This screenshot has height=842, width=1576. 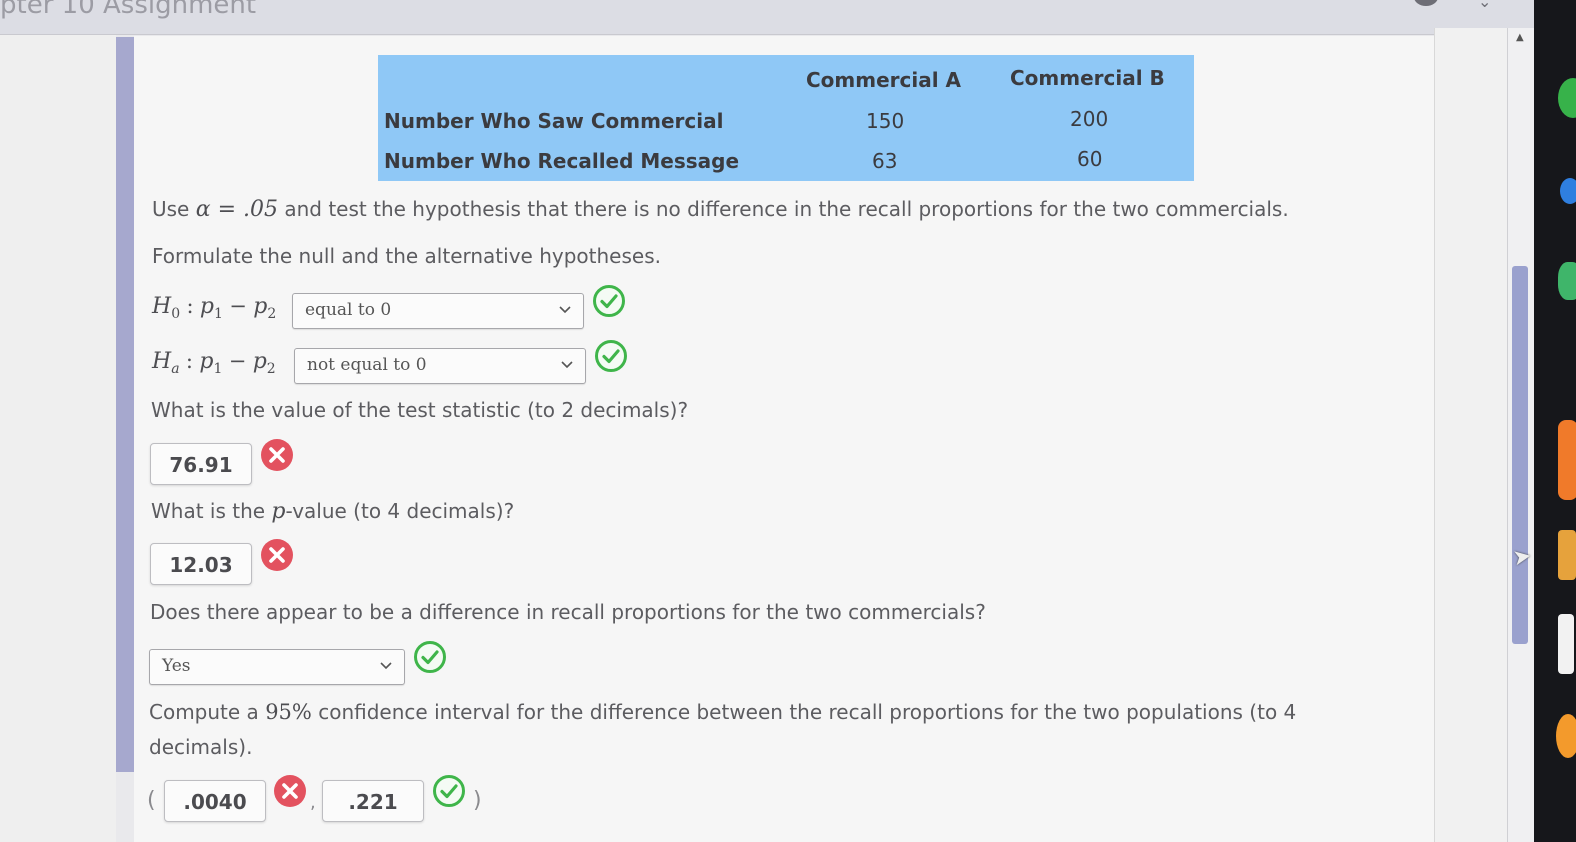 What do you see at coordinates (1470, 435) in the screenshot?
I see `right-margin` at bounding box center [1470, 435].